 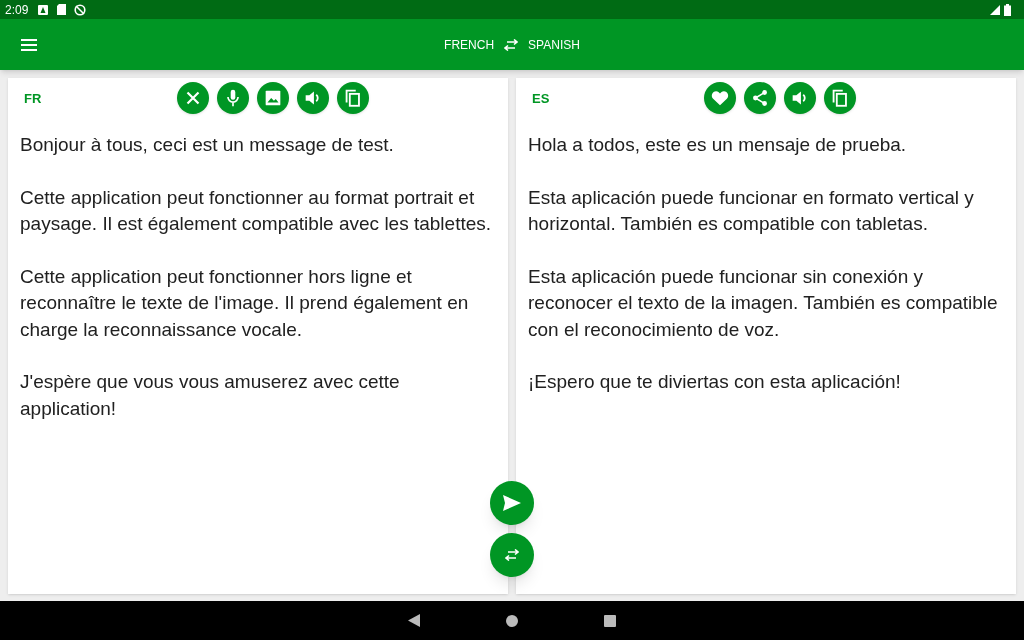 What do you see at coordinates (715, 382) in the screenshot?
I see `paragraph: ¡Espero que te diviertas con esta aplicación!` at bounding box center [715, 382].